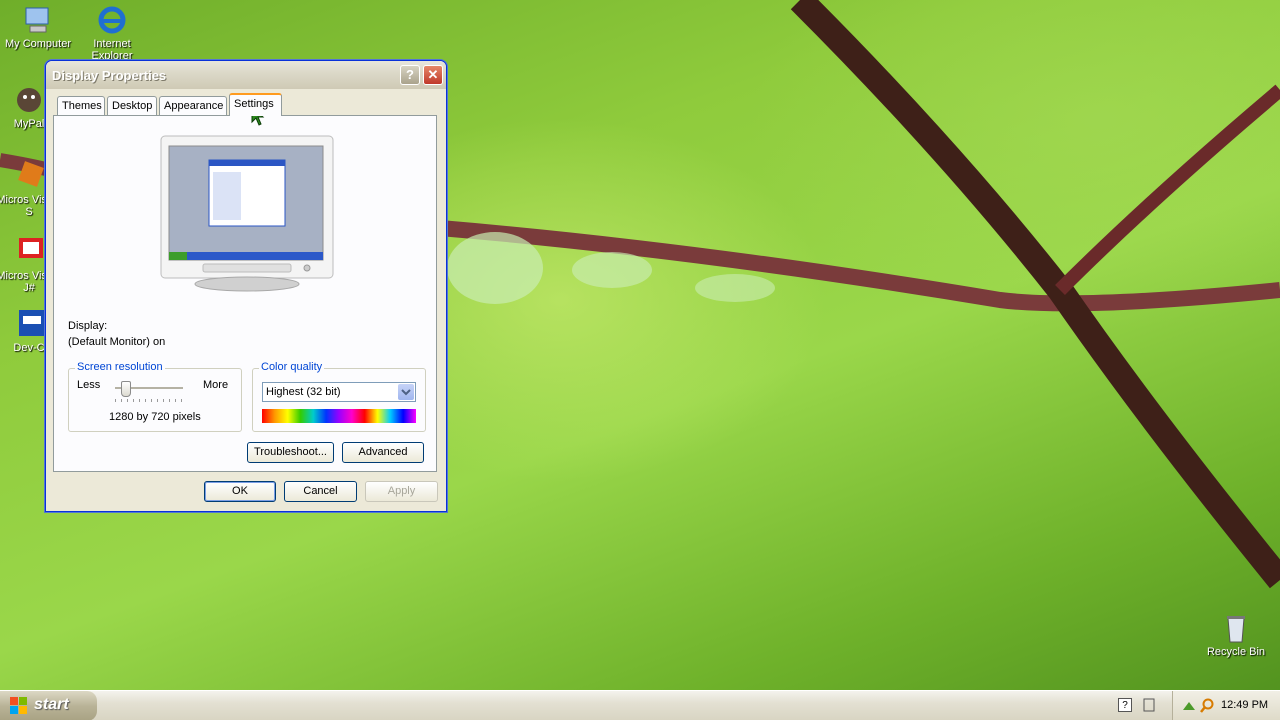 The image size is (1280, 720). What do you see at coordinates (216, 385) in the screenshot?
I see `slider-more-label: More` at bounding box center [216, 385].